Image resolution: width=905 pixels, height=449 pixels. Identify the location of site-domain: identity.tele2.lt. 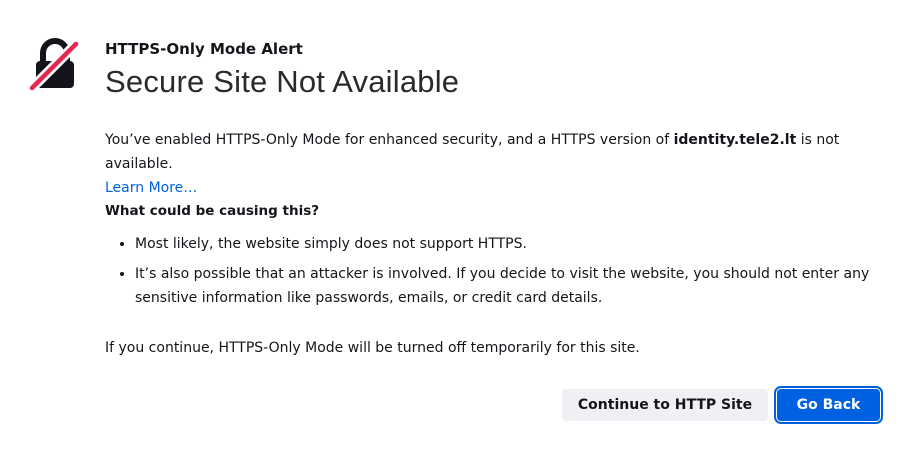
(735, 140).